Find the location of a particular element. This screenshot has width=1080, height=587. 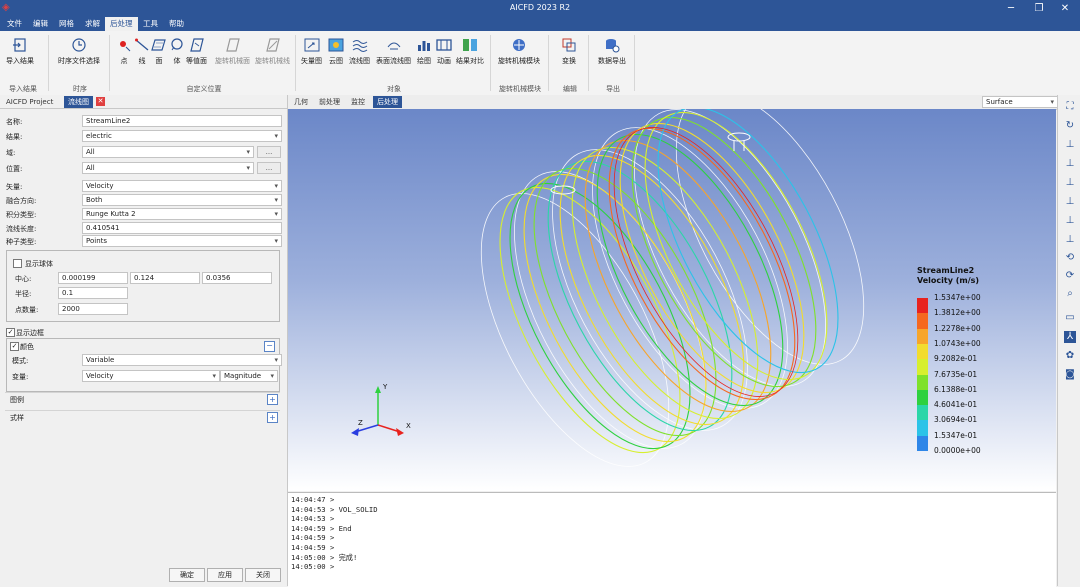

color-checkbox: ✓ is located at coordinates (14, 346).